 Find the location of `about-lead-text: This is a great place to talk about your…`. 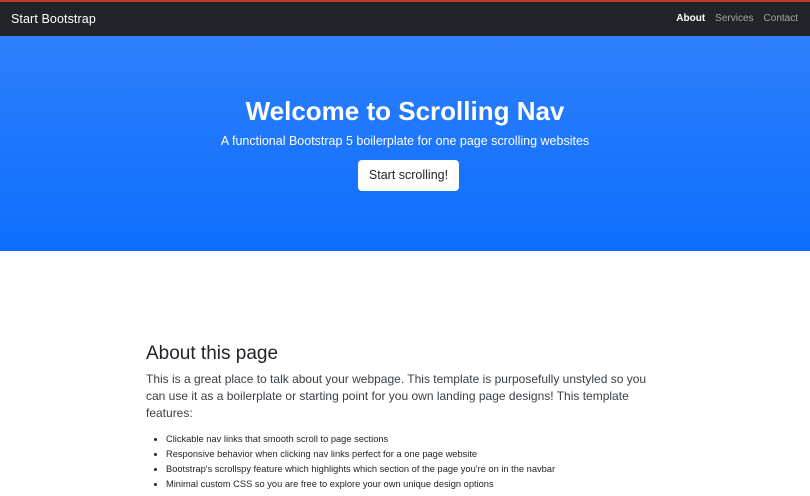

about-lead-text: This is a great place to talk about your… is located at coordinates (396, 396).